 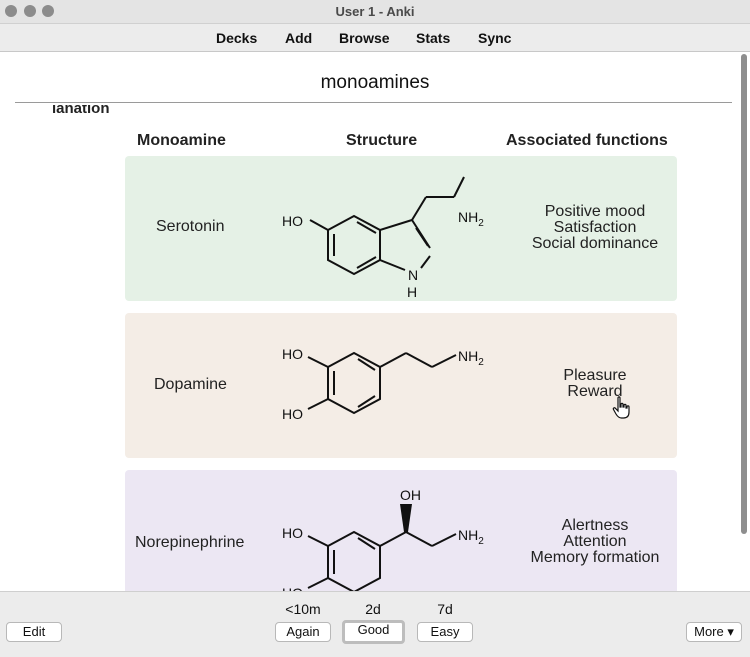 I want to click on function-item: Satisfaction, so click(x=595, y=227).